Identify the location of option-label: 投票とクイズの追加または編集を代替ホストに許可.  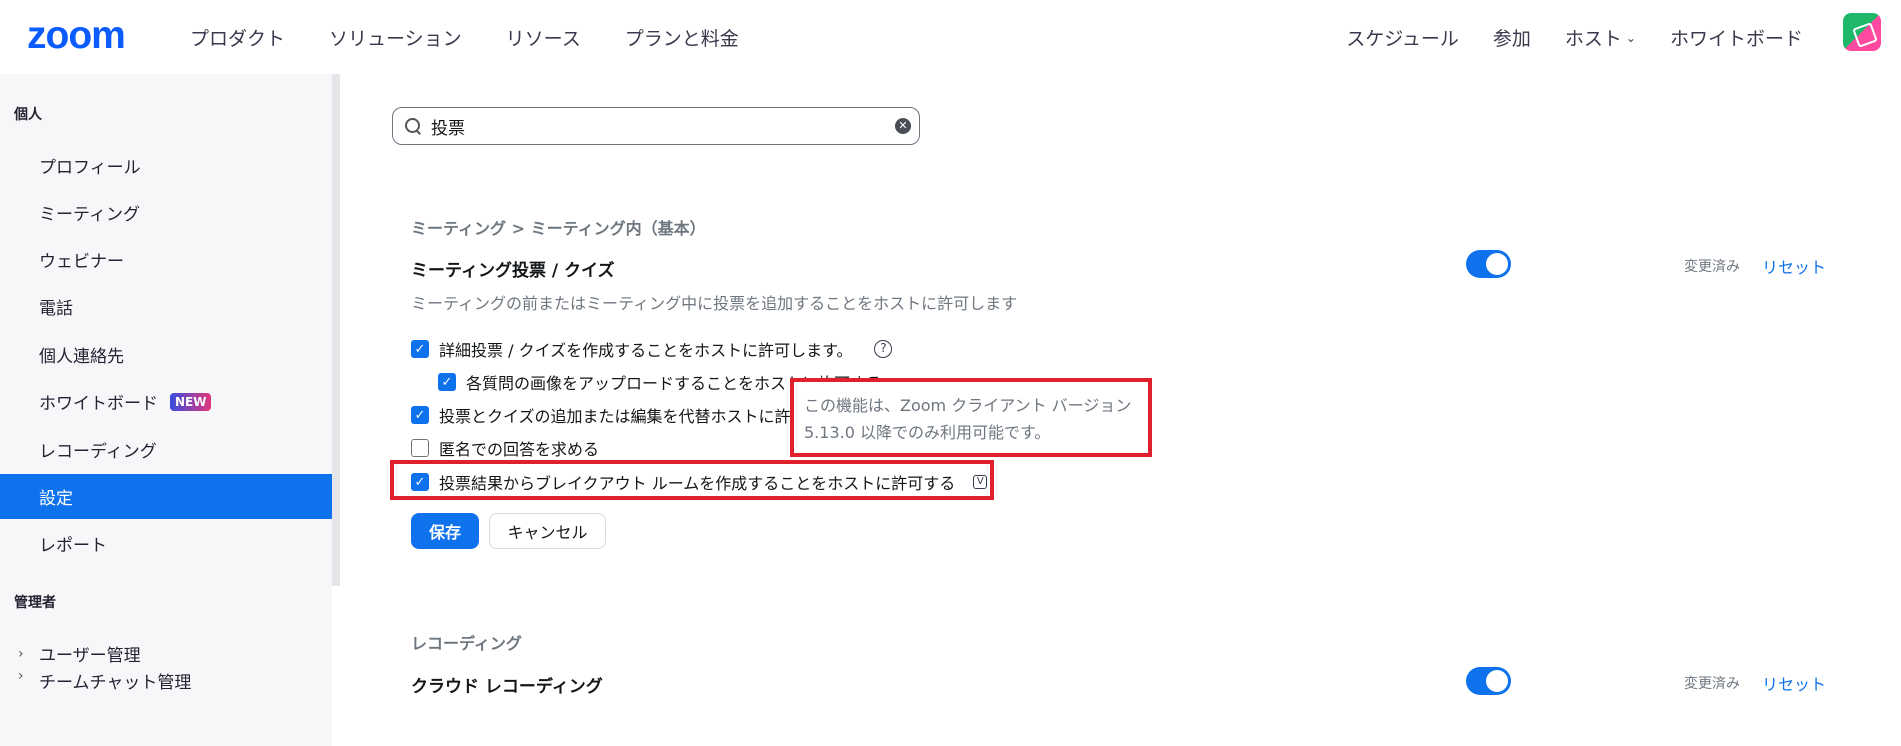
(623, 416).